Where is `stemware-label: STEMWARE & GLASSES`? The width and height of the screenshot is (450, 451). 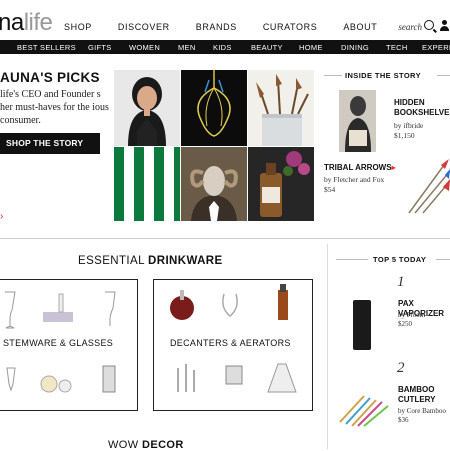
stemware-label: STEMWARE & GLASSES is located at coordinates (58, 343).